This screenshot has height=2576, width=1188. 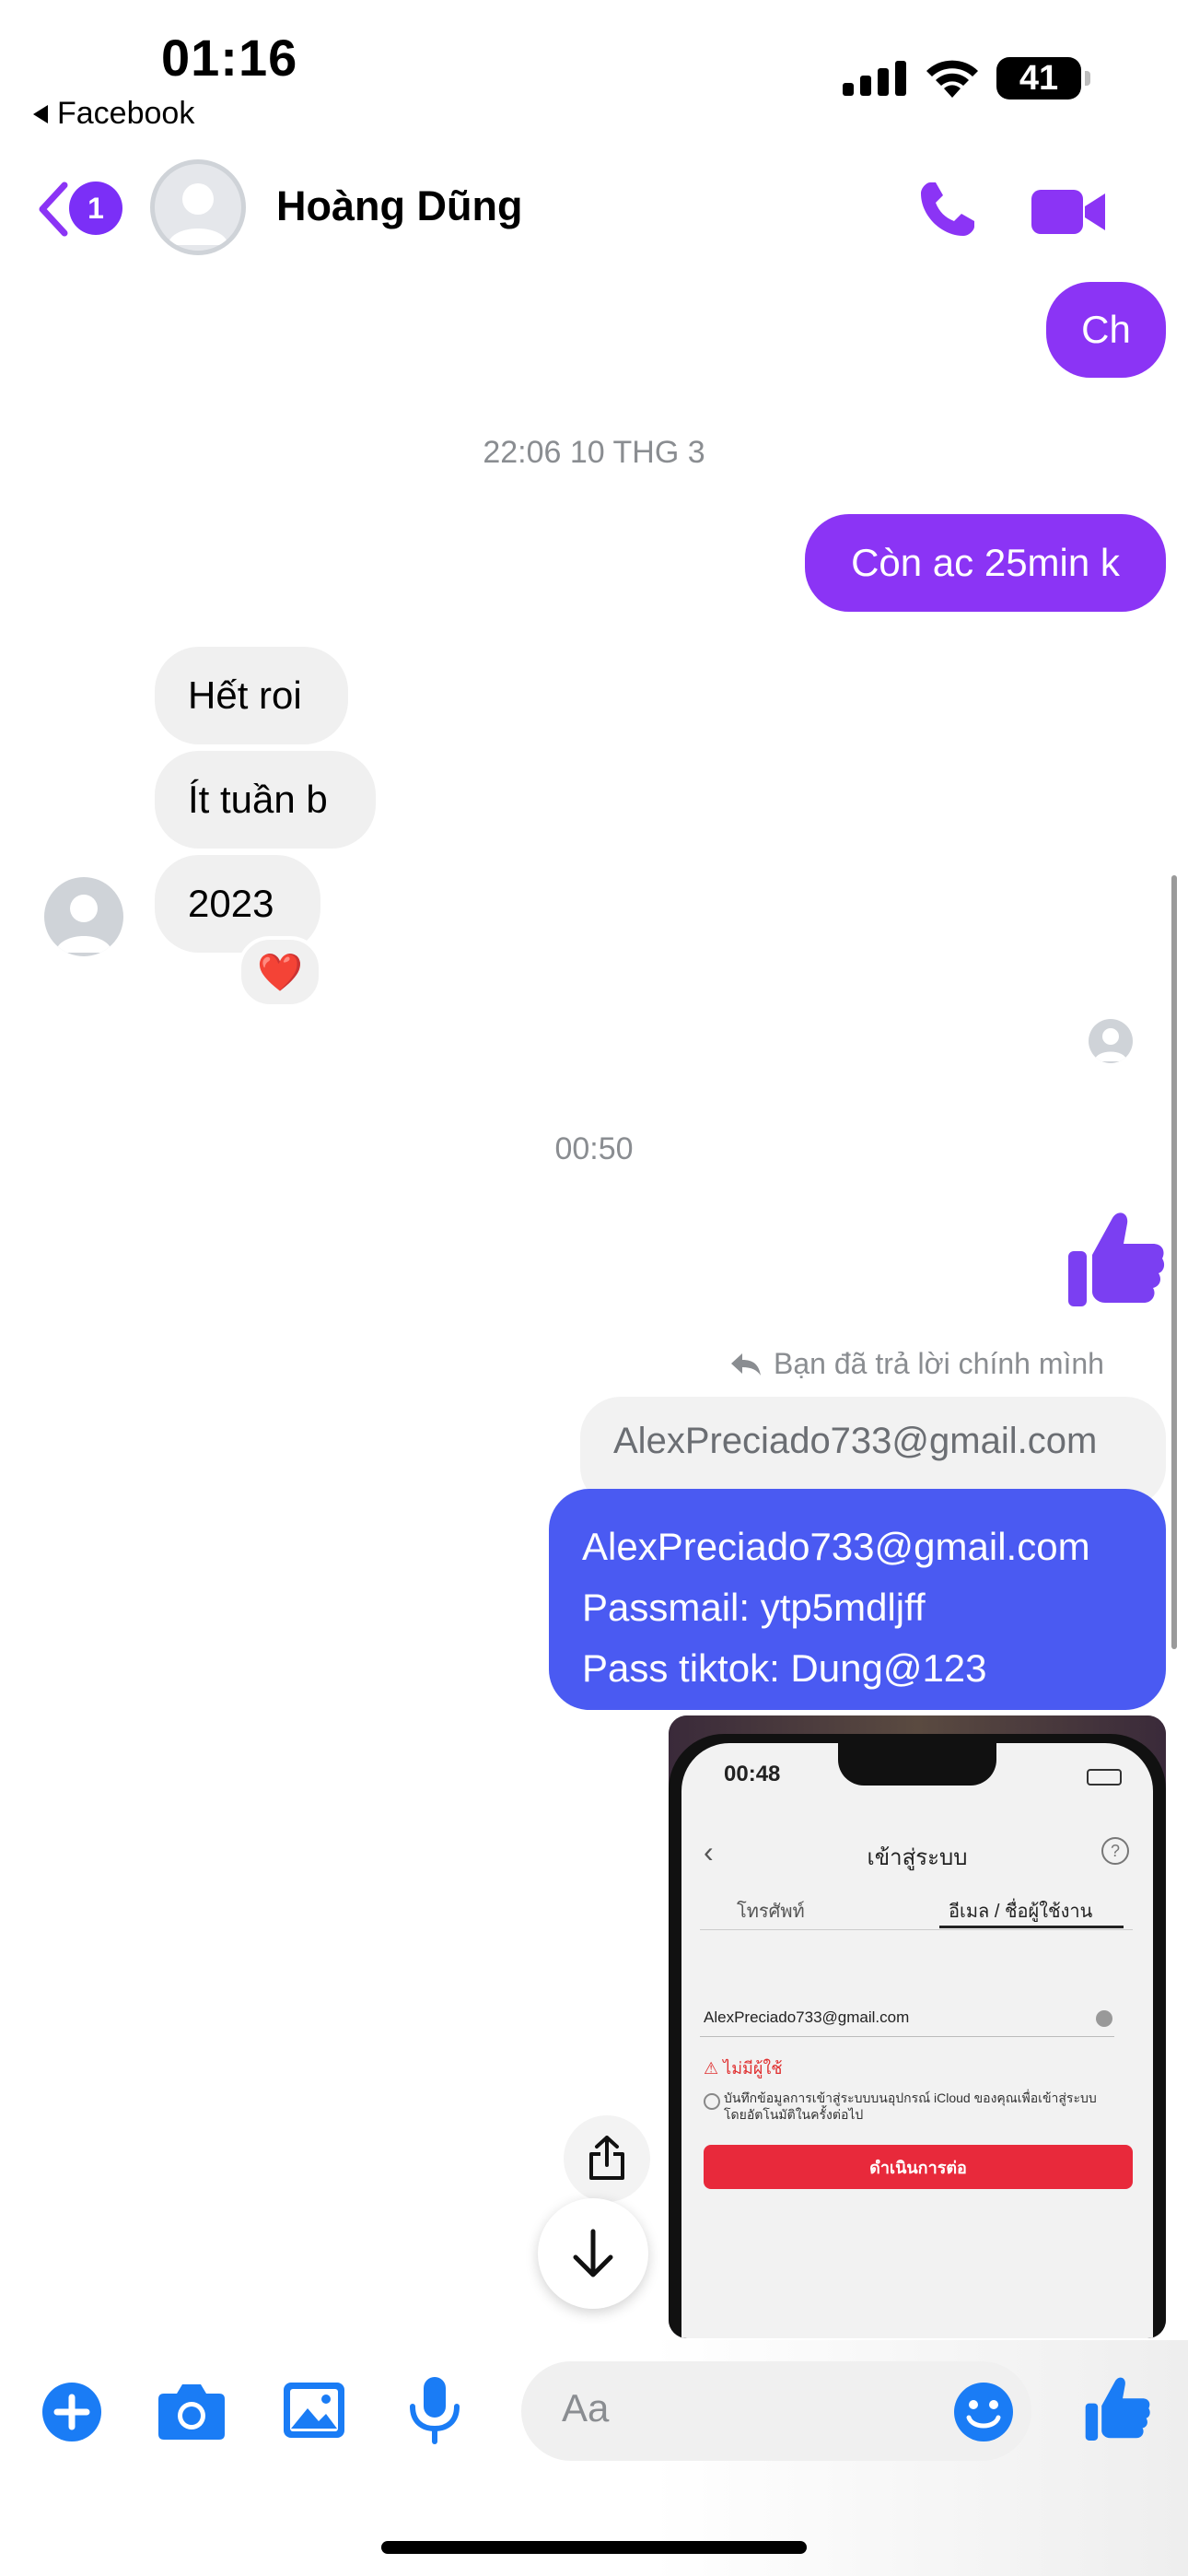 I want to click on scroll-to-bottom-button, so click(x=593, y=2253).